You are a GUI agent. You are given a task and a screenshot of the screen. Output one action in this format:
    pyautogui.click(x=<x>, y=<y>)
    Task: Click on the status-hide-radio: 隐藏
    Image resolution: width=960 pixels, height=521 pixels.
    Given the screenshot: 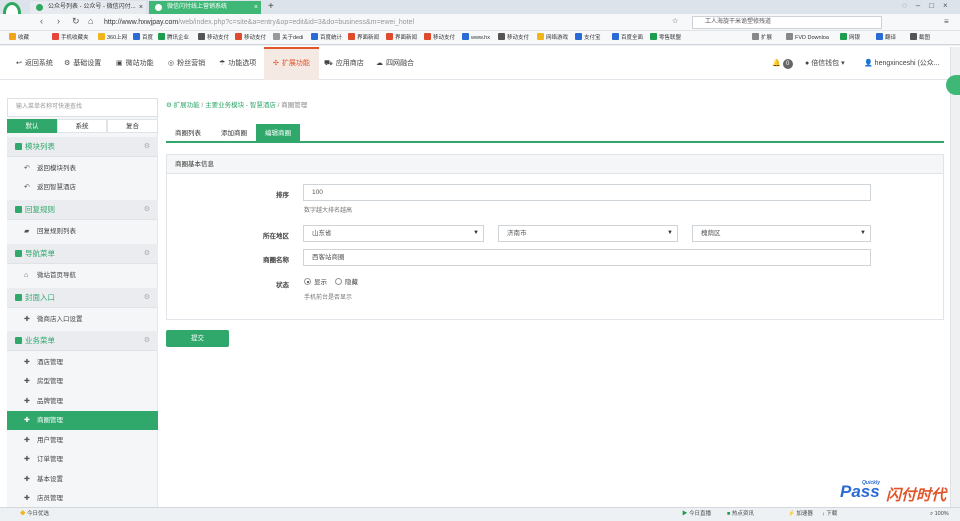 What is the action you would take?
    pyautogui.click(x=346, y=282)
    